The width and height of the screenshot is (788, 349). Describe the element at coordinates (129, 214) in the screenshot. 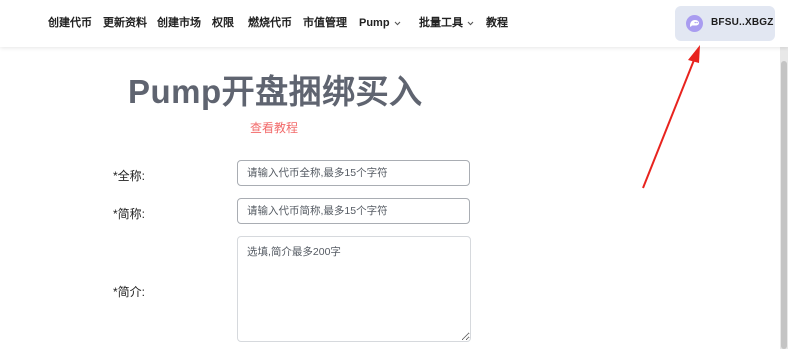

I see `short-name-label: *简称:` at that location.